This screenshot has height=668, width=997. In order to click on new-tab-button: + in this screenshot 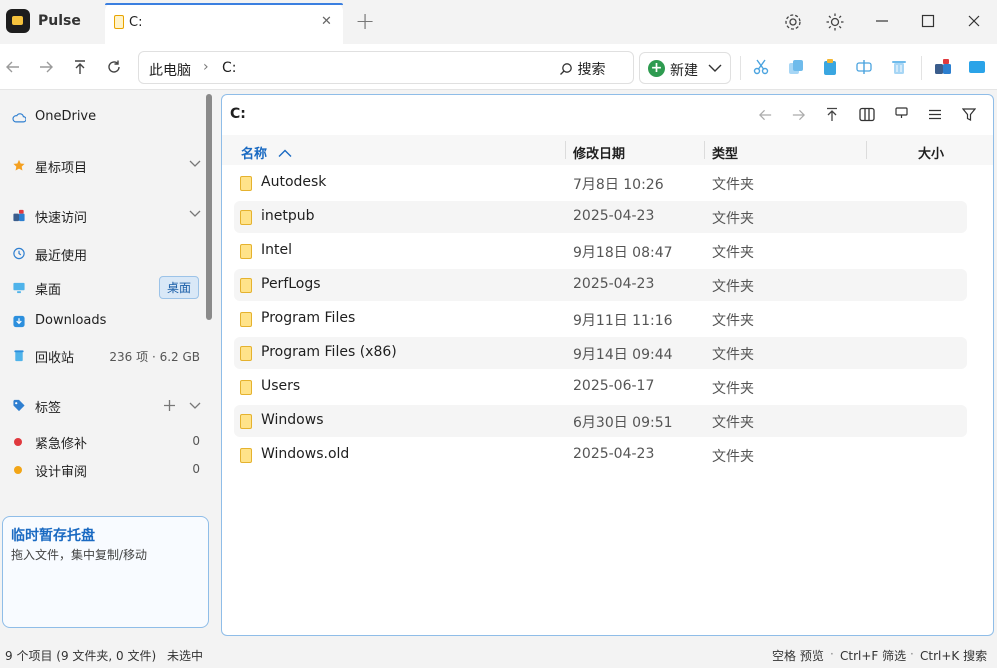, I will do `click(365, 21)`.